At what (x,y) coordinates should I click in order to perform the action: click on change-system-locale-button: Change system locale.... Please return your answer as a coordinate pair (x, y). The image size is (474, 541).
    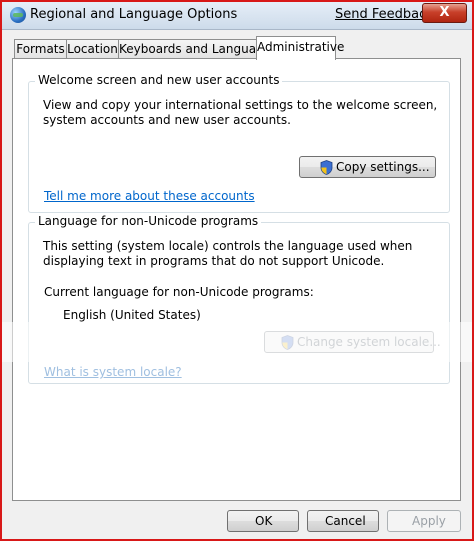
    Looking at the image, I should click on (352, 342).